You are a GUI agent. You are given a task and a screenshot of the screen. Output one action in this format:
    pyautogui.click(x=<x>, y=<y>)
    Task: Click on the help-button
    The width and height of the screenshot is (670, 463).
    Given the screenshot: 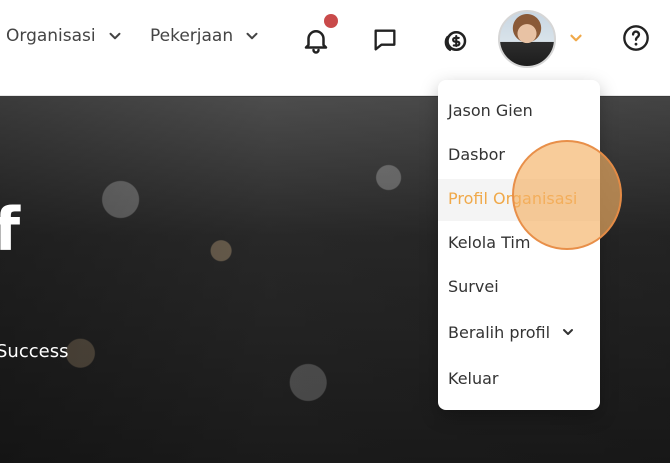 What is the action you would take?
    pyautogui.click(x=636, y=38)
    